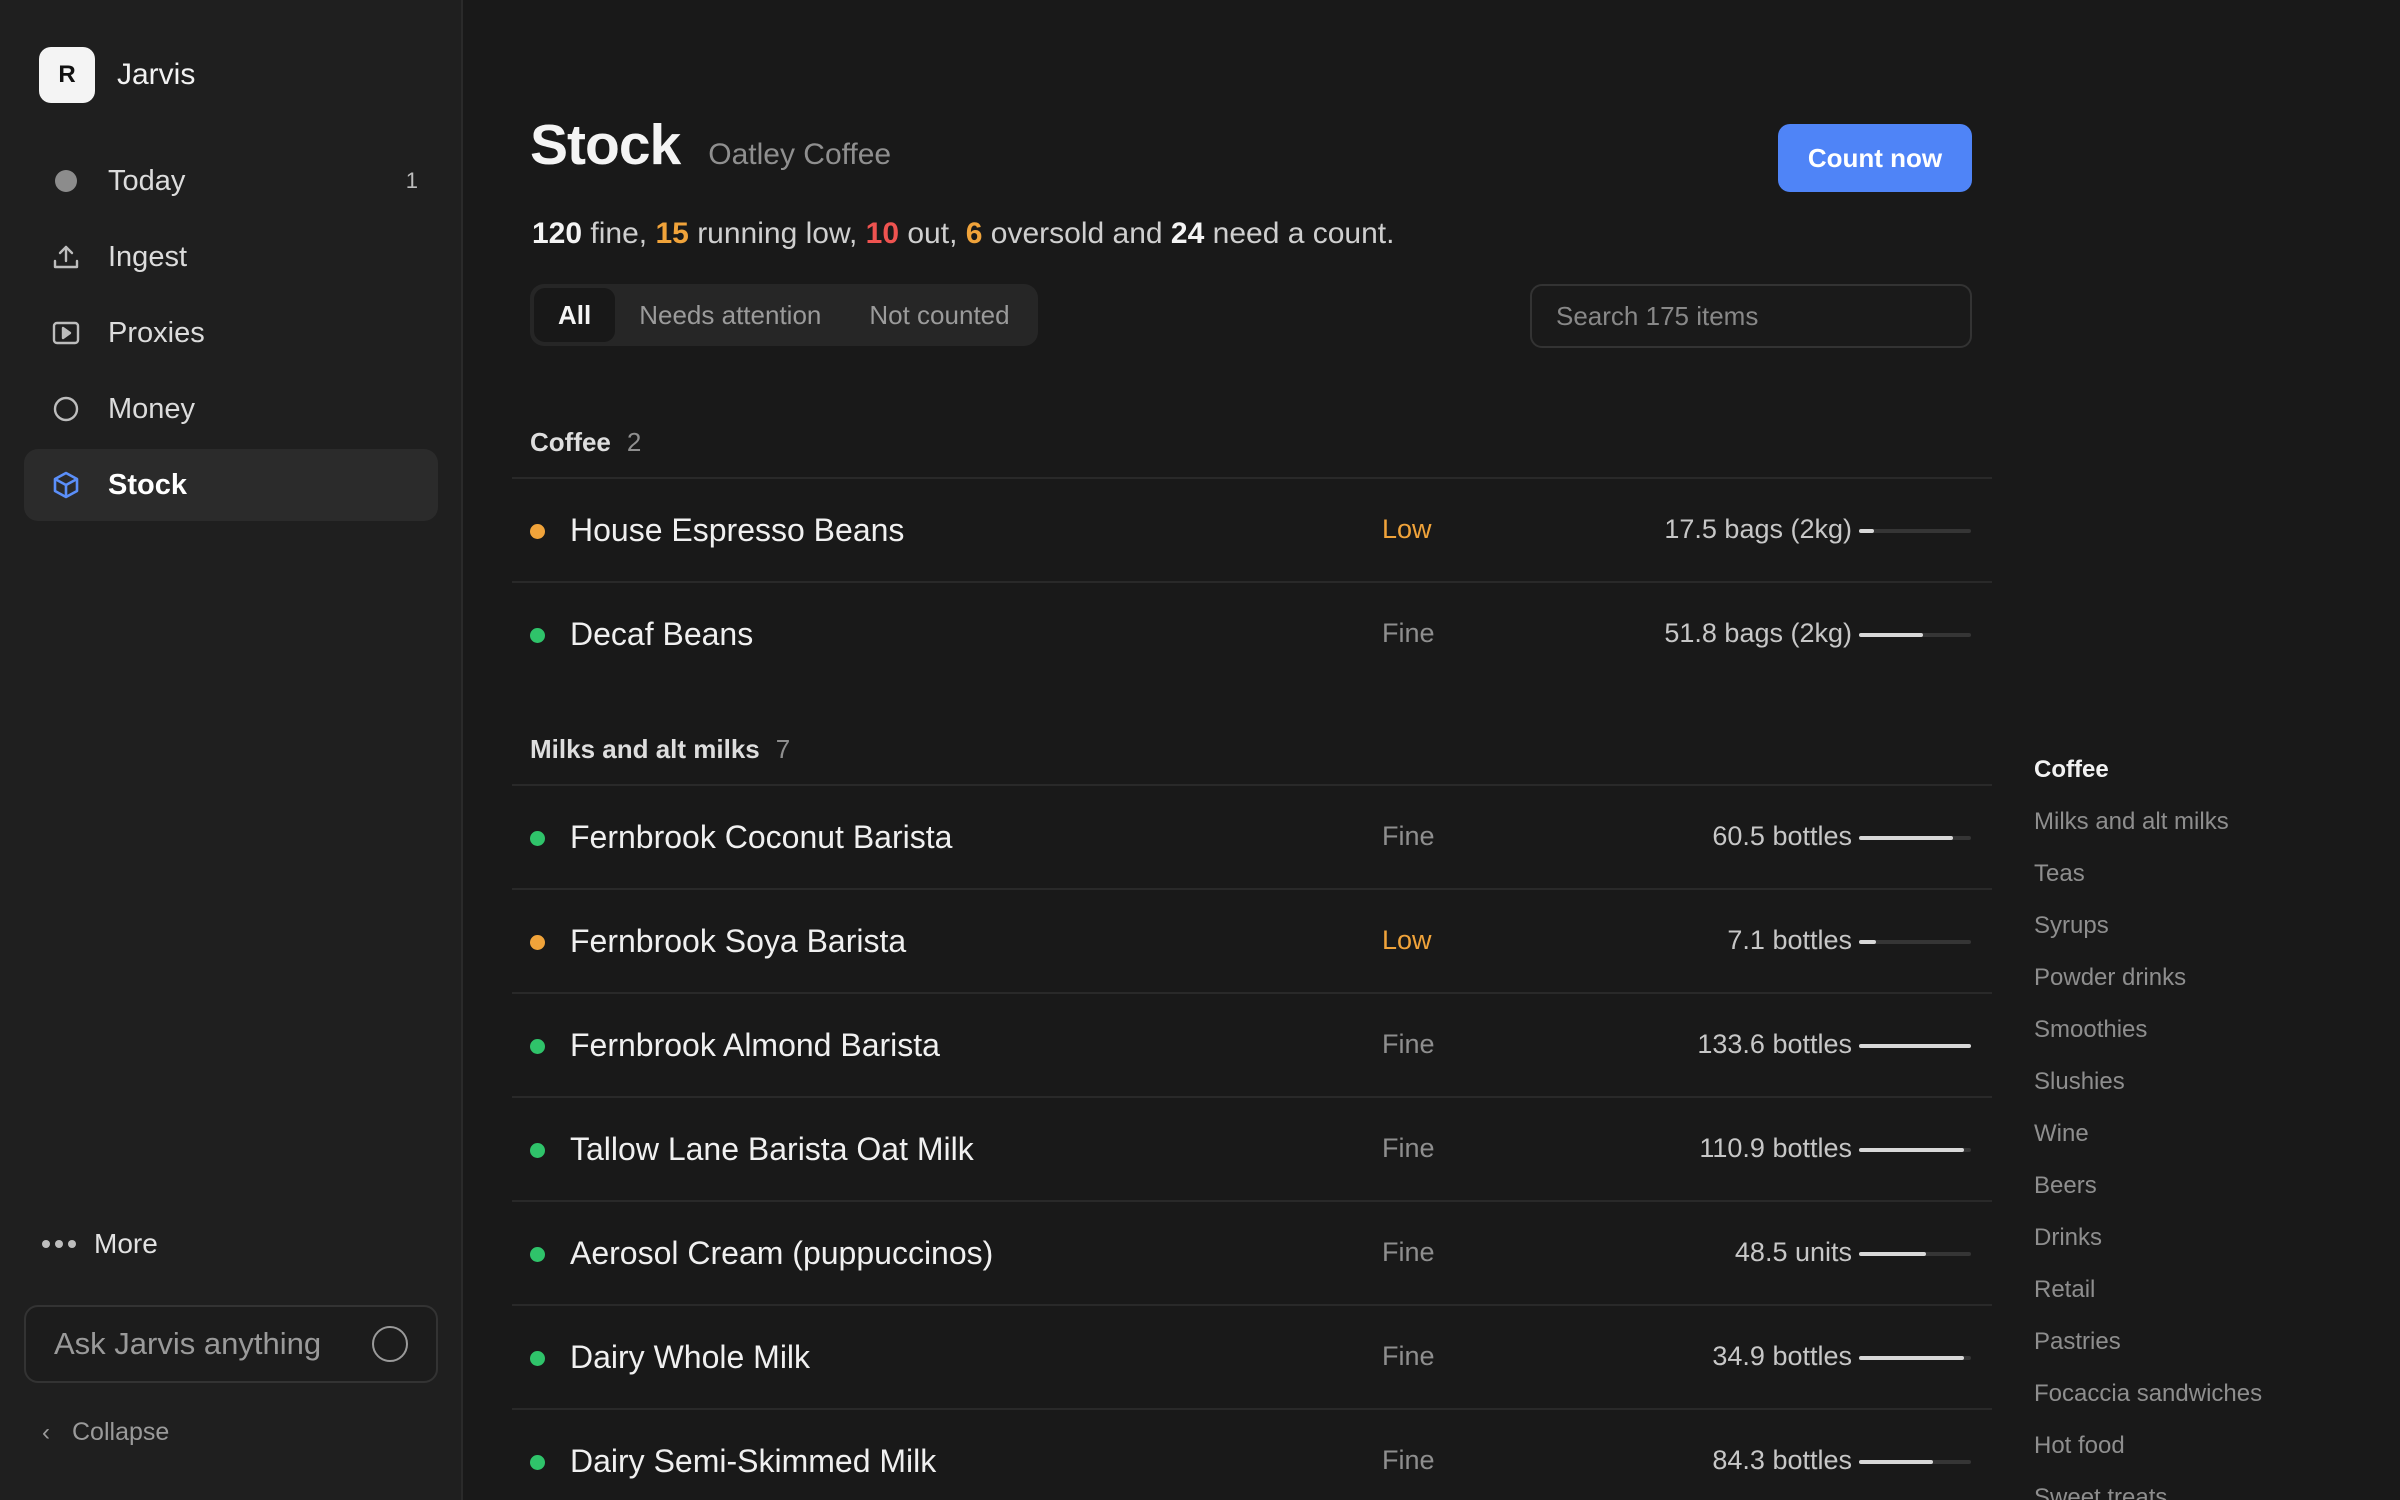 This screenshot has height=1500, width=2400. Describe the element at coordinates (147, 484) in the screenshot. I see `sidebar-item-label: Stock` at that location.